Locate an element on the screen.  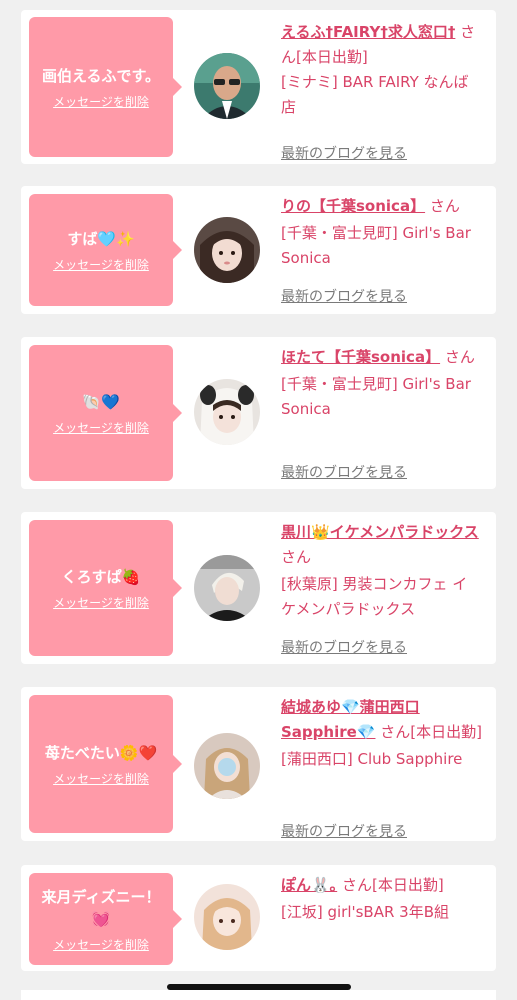
home-indicator is located at coordinates (259, 987).